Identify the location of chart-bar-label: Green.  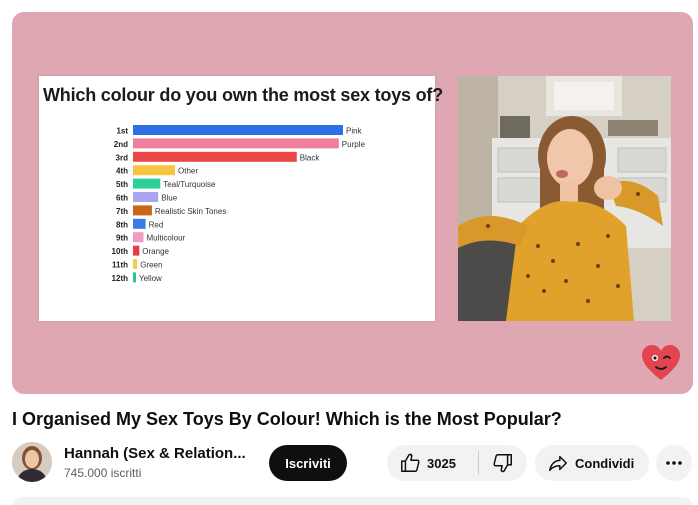
(151, 265).